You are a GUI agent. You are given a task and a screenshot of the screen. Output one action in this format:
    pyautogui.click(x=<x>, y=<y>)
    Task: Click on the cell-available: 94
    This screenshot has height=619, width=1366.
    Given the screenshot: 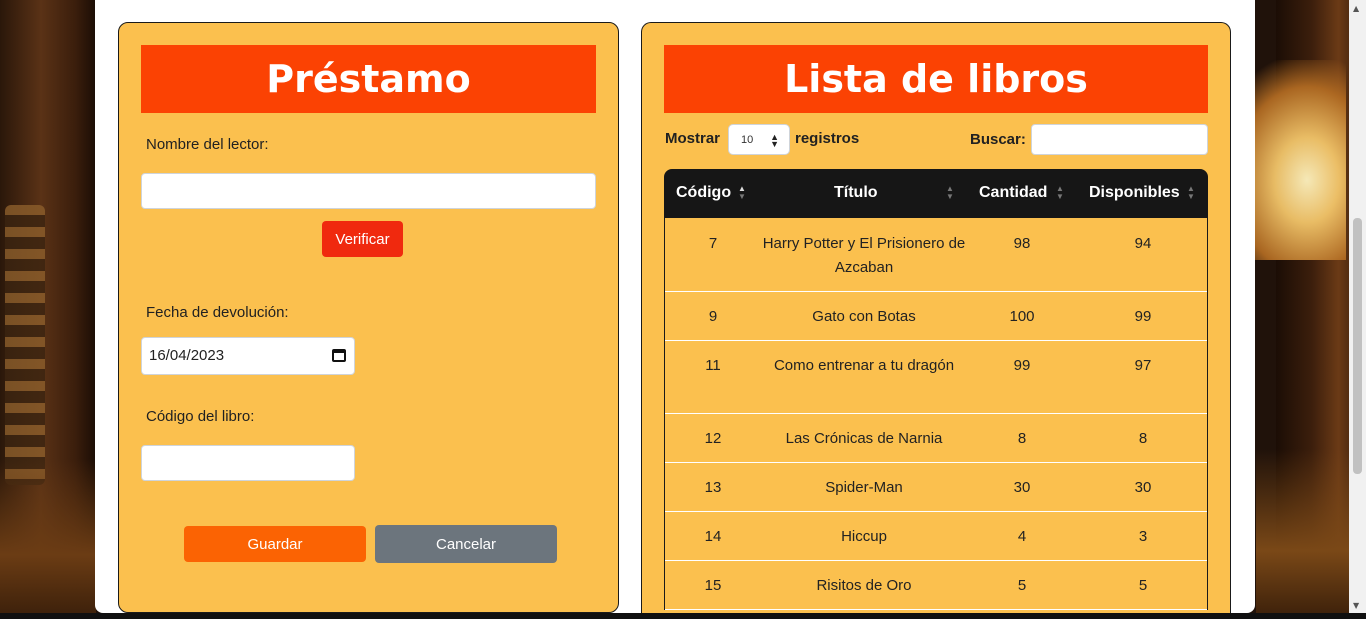 What is the action you would take?
    pyautogui.click(x=1143, y=243)
    